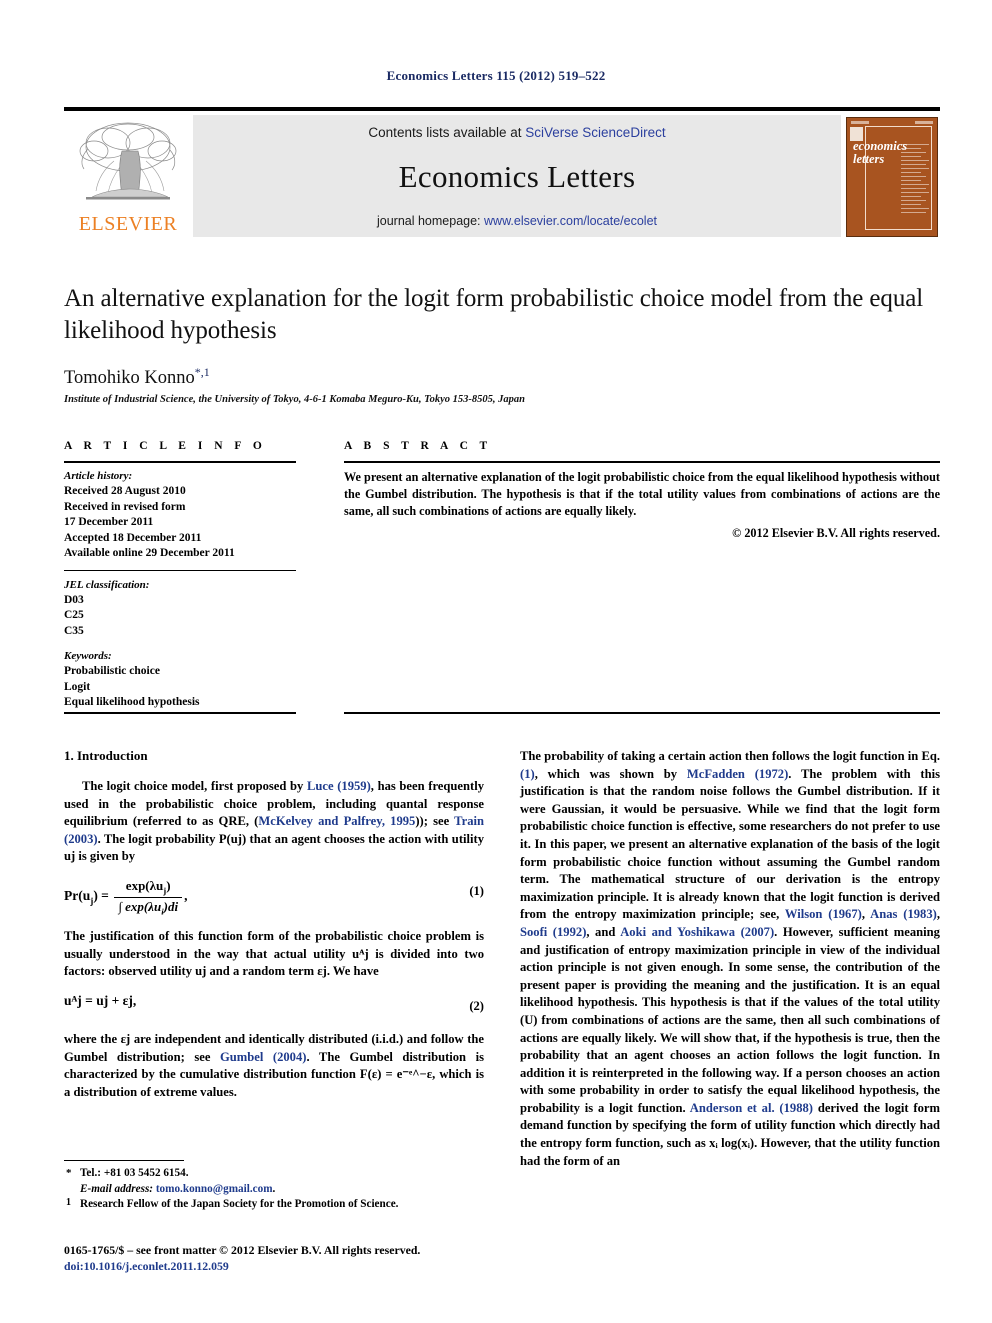 This screenshot has height=1323, width=992. Describe the element at coordinates (418, 446) in the screenshot. I see `abstract-heading: A B S T R A C T` at that location.